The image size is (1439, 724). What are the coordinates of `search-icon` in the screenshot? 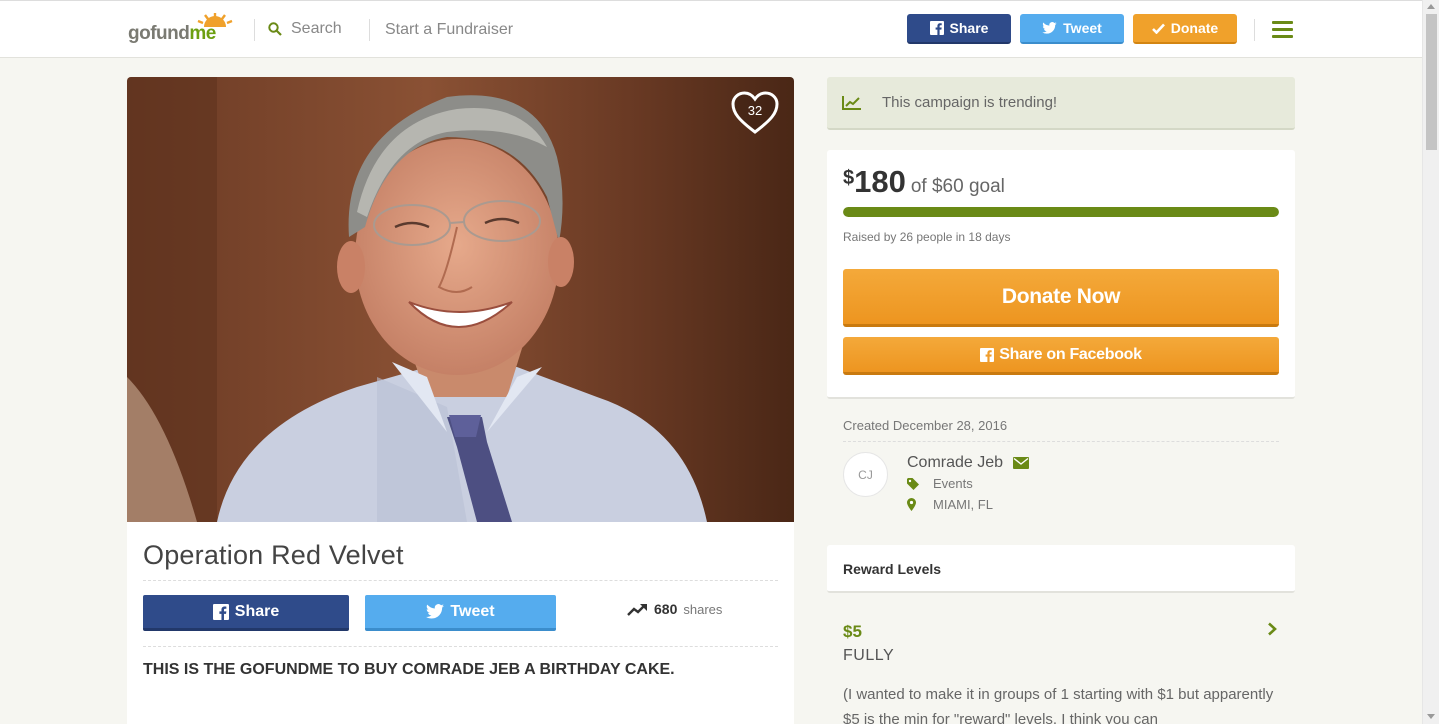 It's located at (275, 29).